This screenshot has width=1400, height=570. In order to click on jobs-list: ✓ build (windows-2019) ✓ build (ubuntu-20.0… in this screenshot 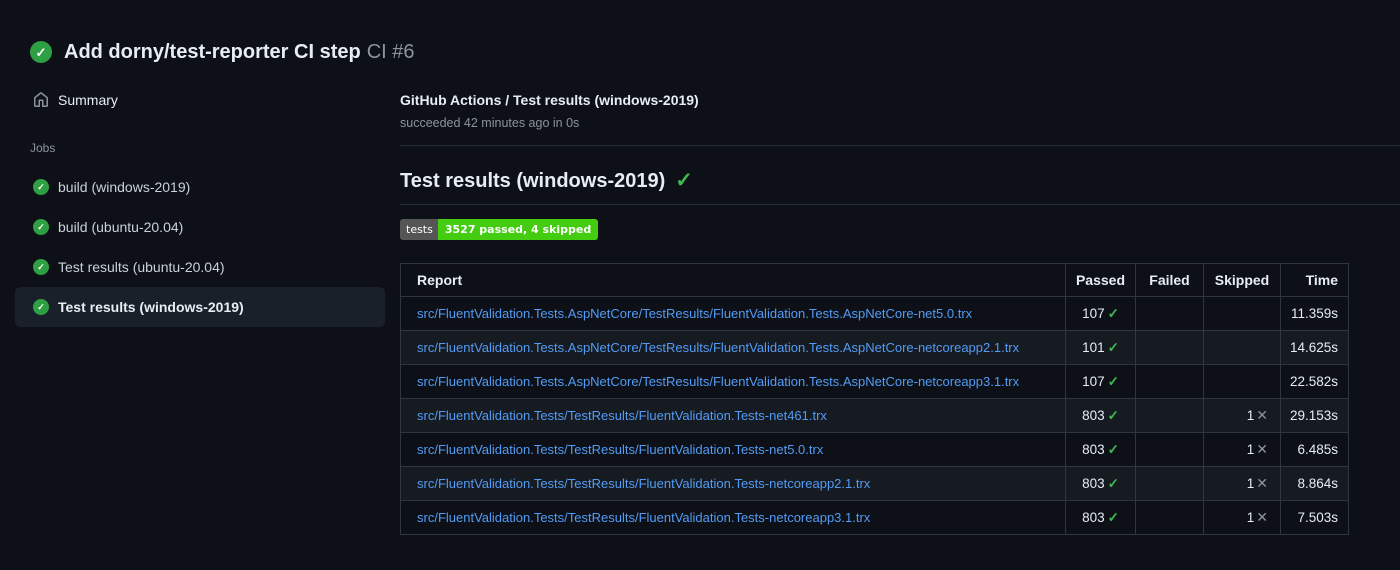, I will do `click(200, 247)`.